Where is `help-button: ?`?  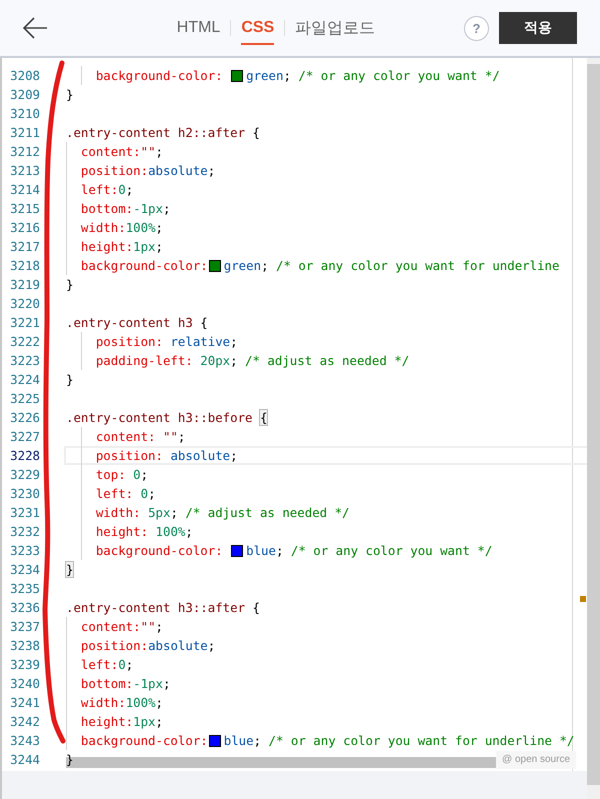 help-button: ? is located at coordinates (476, 28).